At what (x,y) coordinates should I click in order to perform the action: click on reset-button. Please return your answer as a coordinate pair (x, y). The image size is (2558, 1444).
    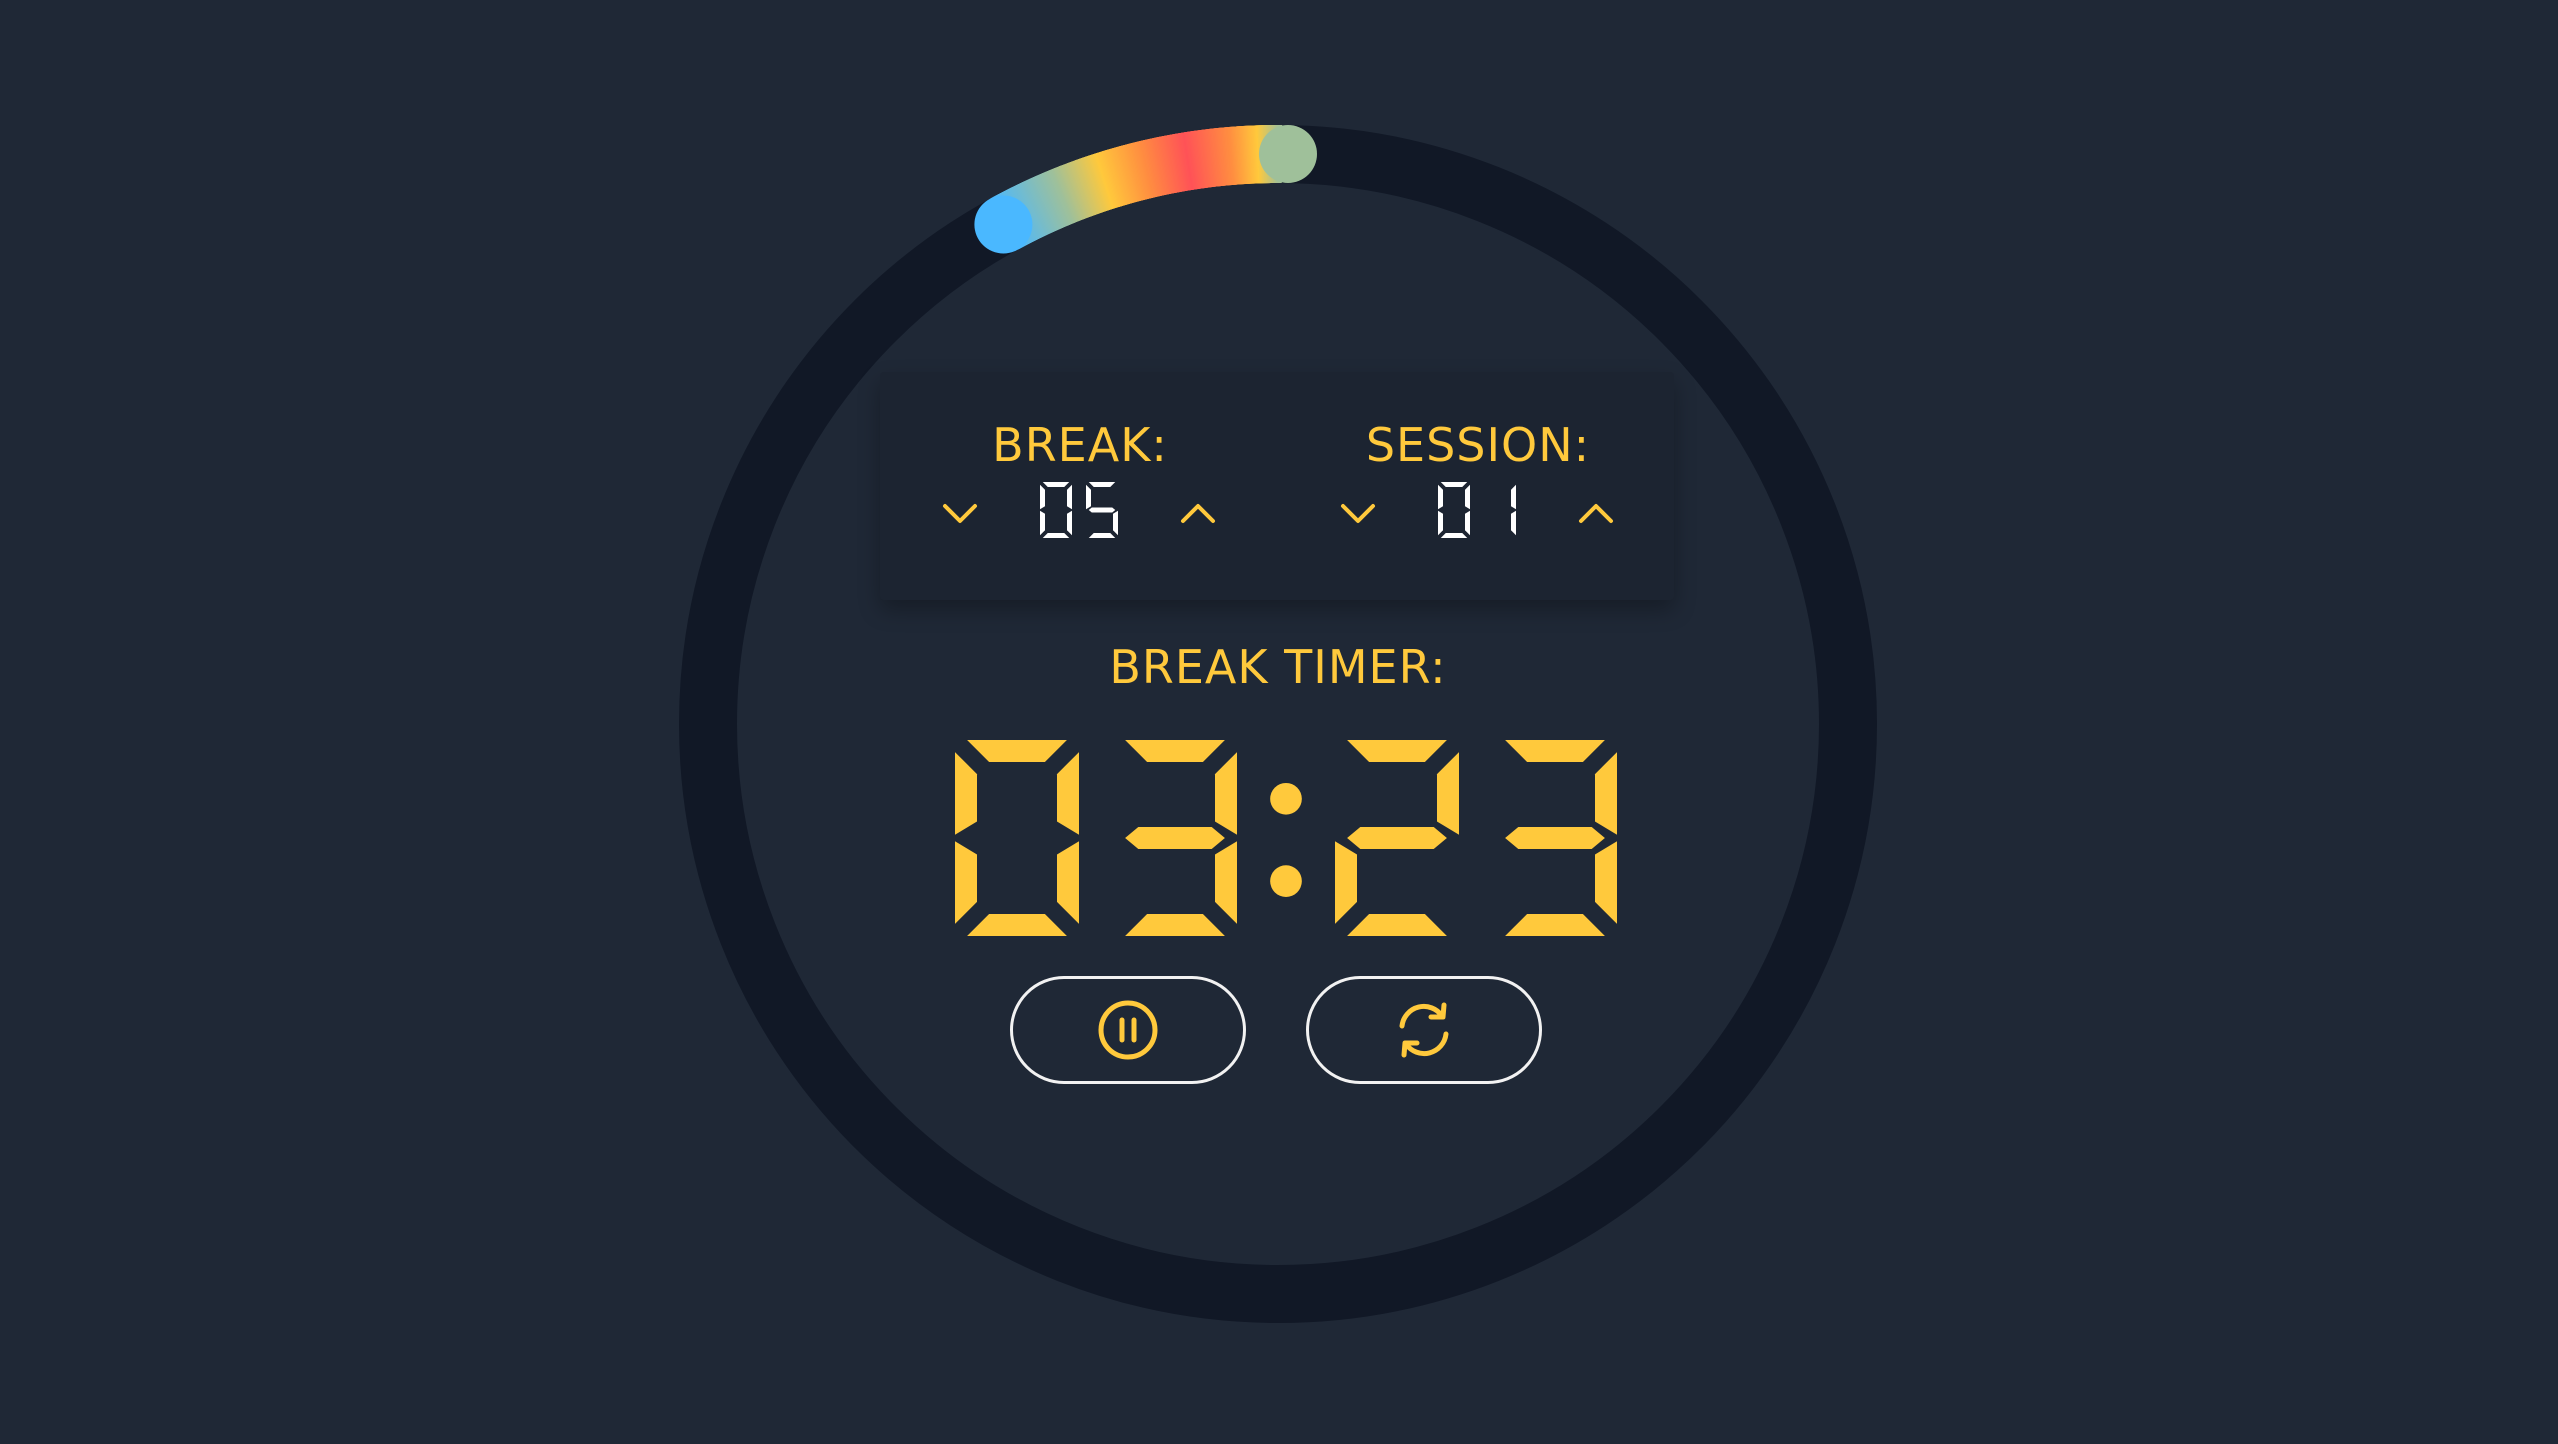
    Looking at the image, I should click on (1424, 1030).